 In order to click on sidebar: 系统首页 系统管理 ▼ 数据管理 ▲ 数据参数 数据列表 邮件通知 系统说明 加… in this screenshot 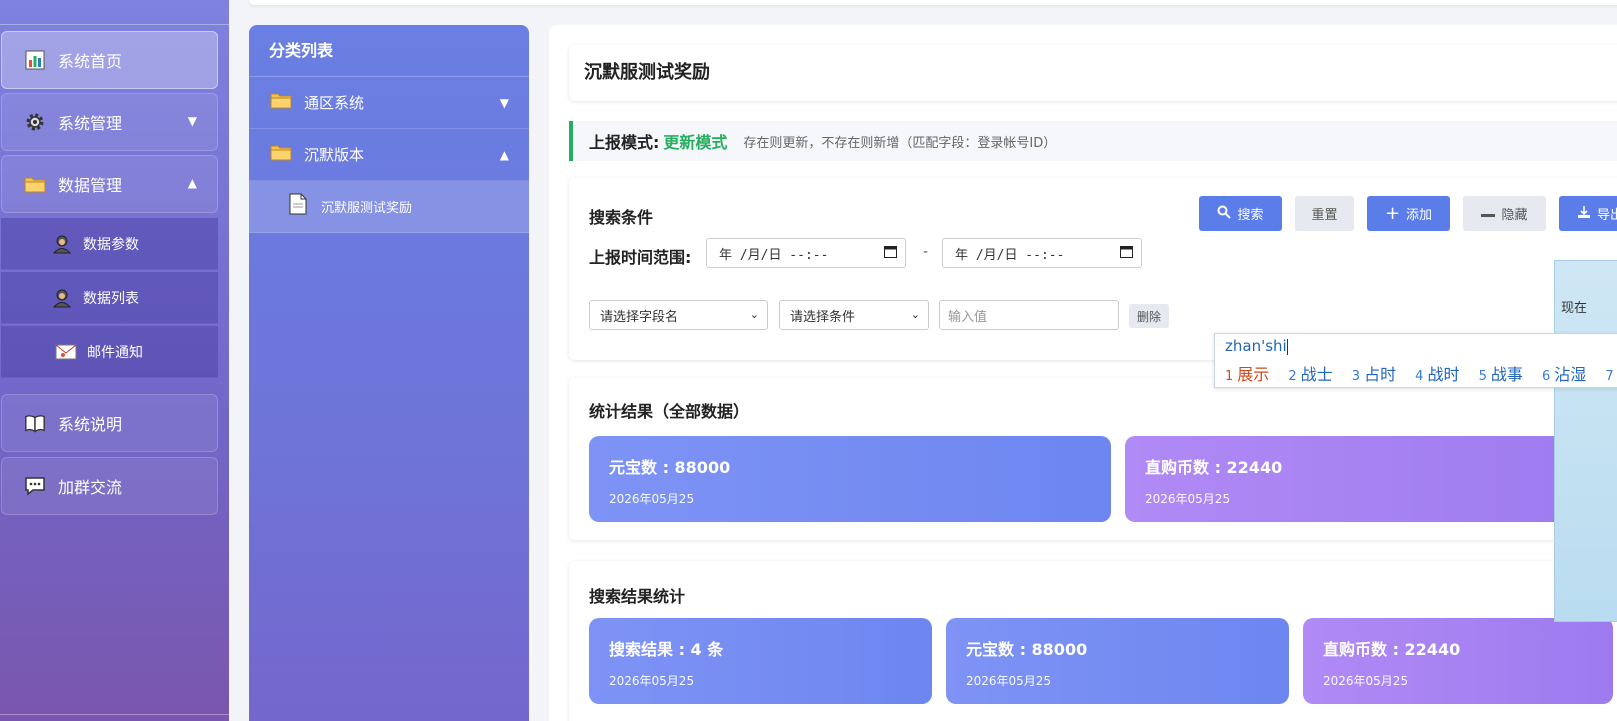, I will do `click(114, 360)`.